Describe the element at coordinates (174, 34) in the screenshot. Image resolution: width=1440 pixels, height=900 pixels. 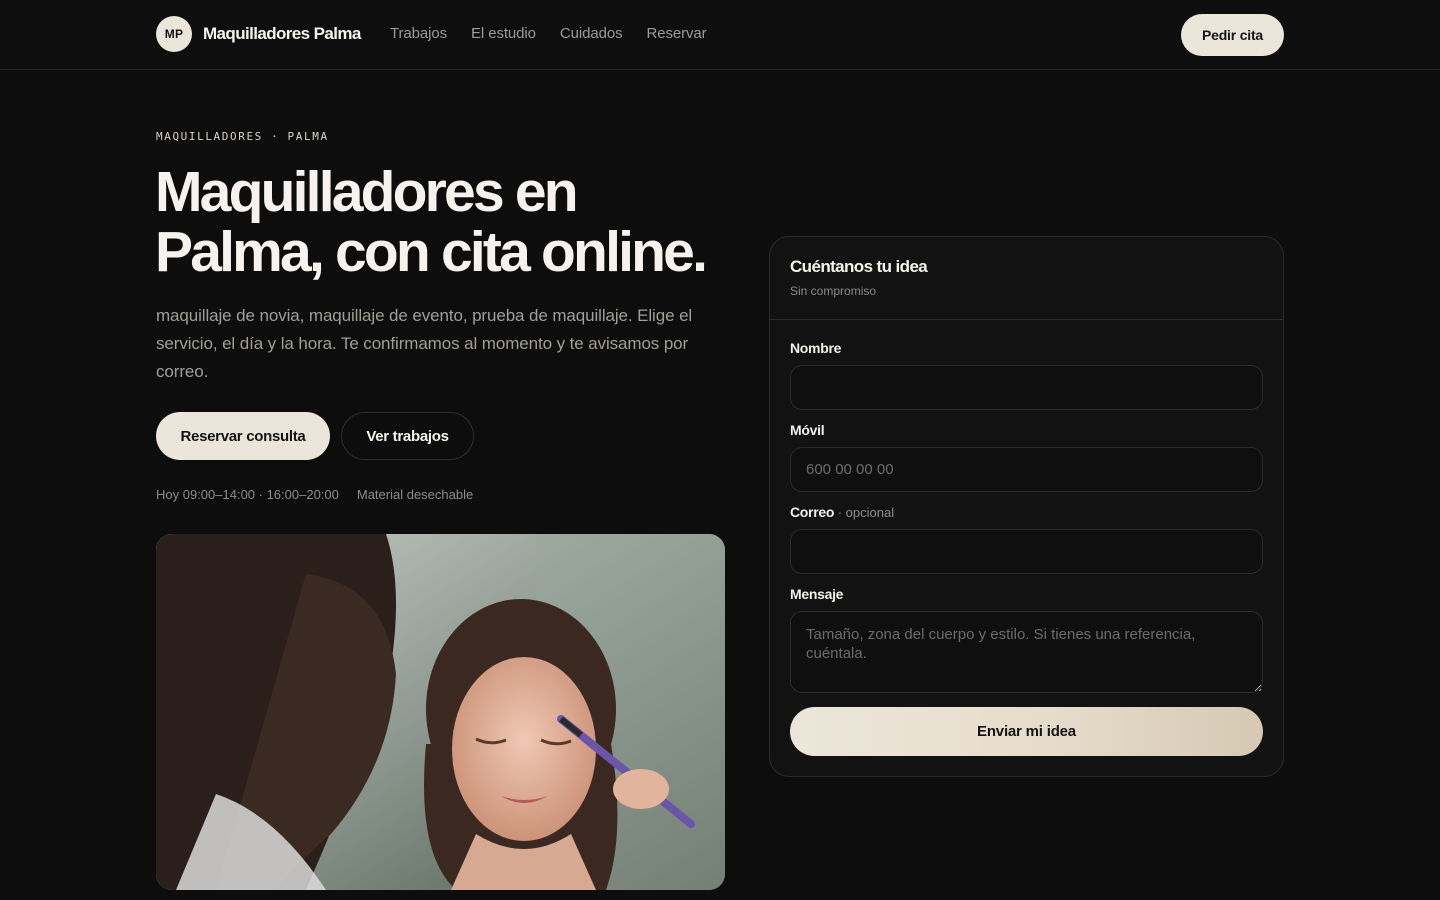
I see `brand-logo: MP` at that location.